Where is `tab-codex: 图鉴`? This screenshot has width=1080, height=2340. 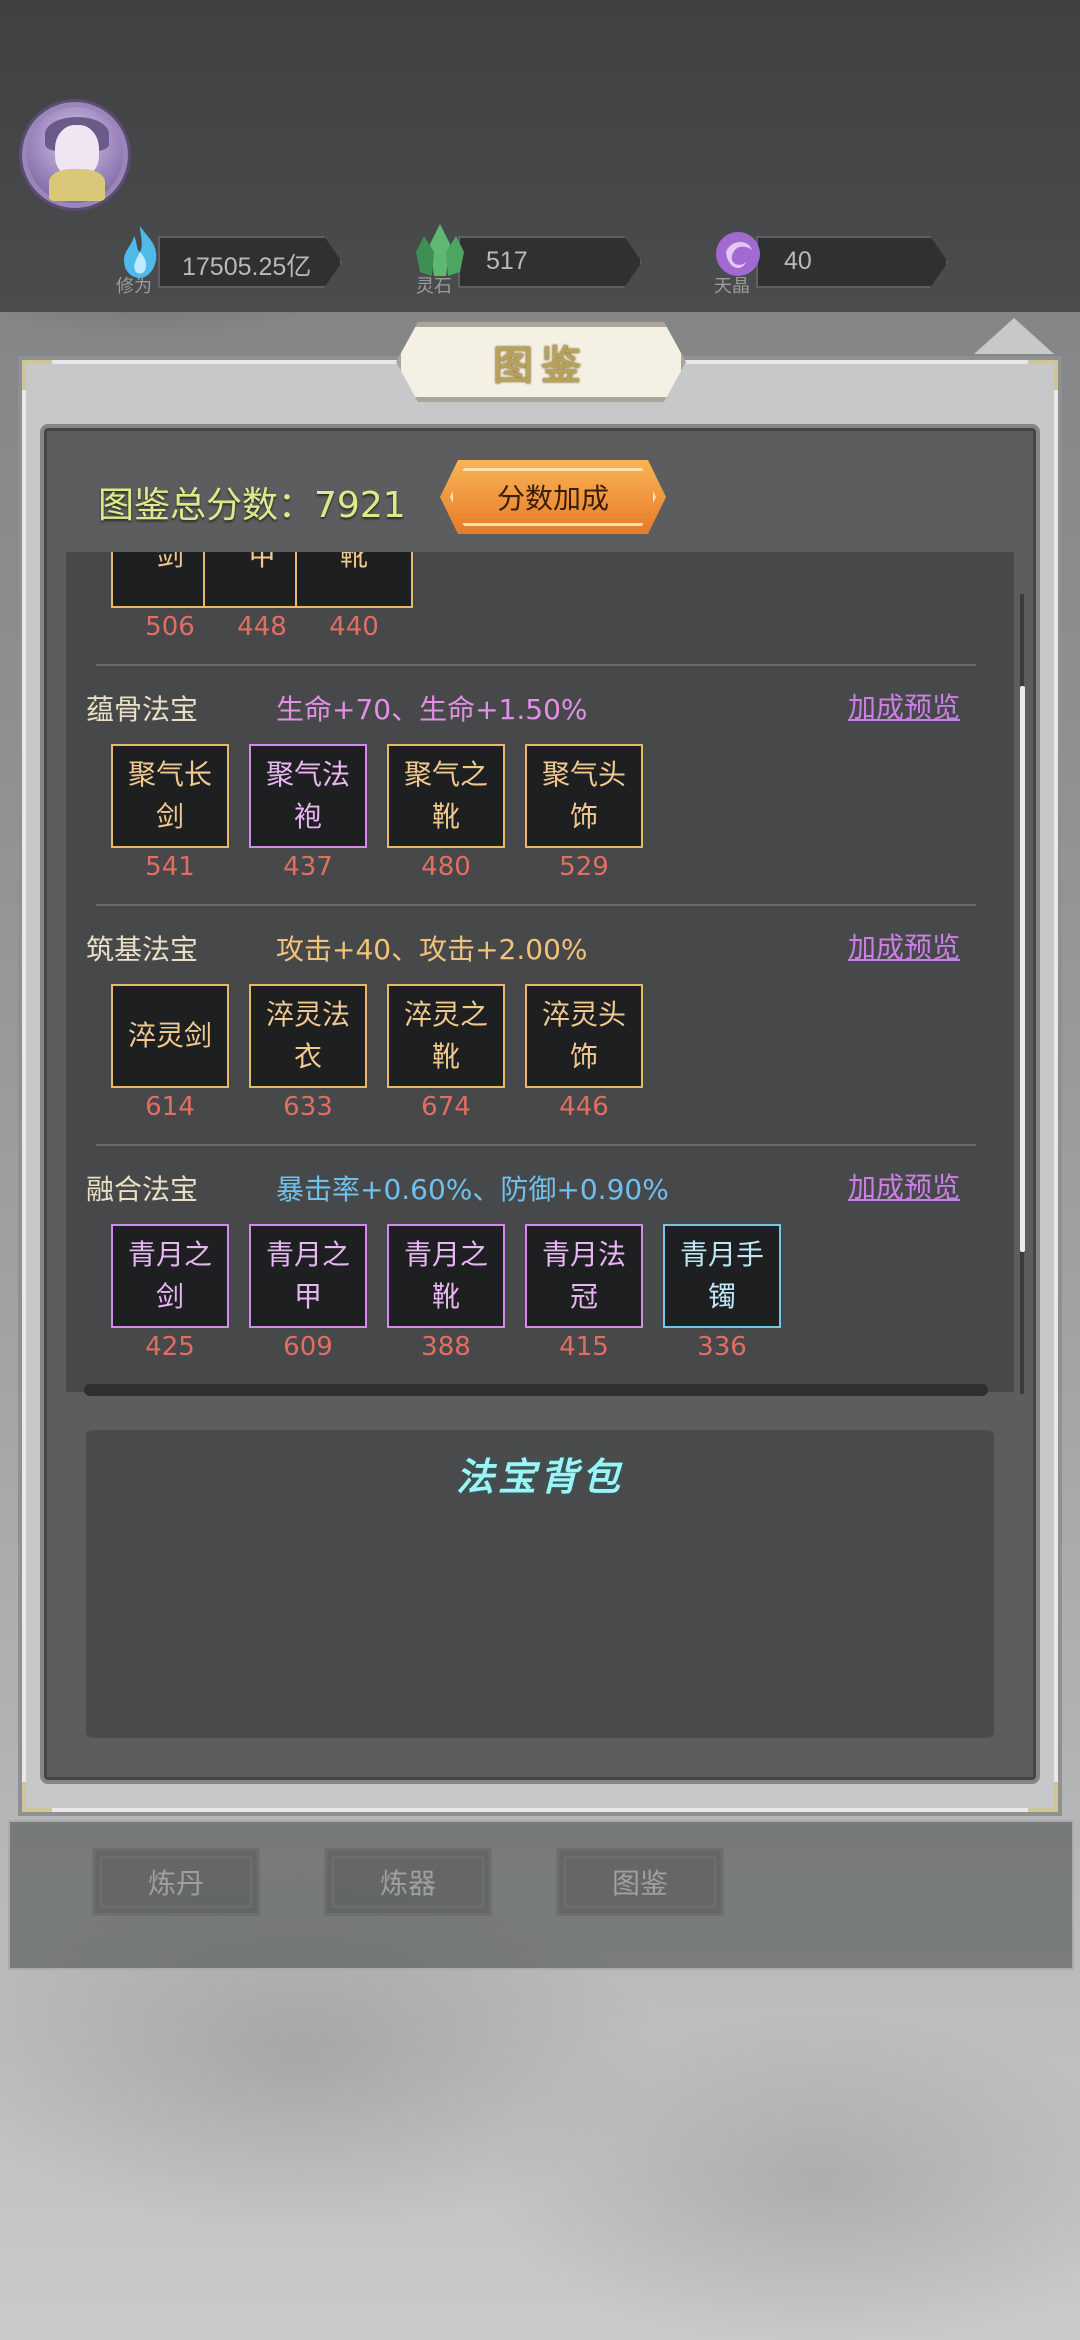
tab-codex: 图鉴 is located at coordinates (640, 1882).